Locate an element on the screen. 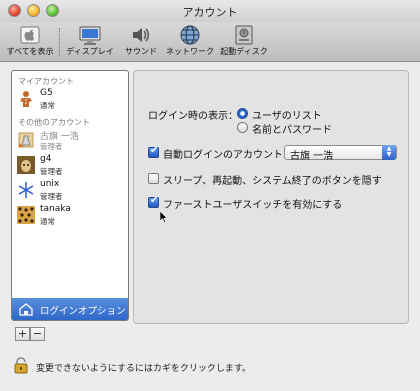  hide-power-buttons-label: スリープ、再起動、システム終了のボタンを隠す is located at coordinates (272, 181).